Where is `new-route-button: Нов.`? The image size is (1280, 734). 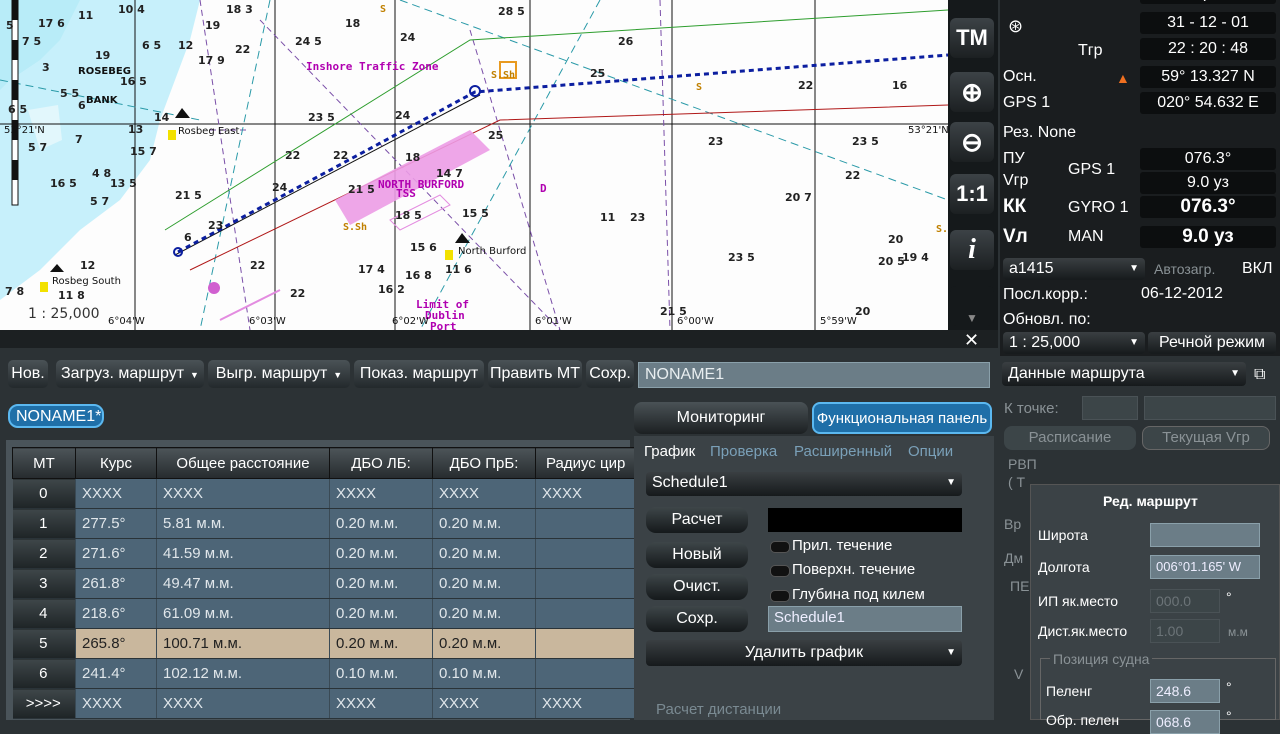 new-route-button: Нов. is located at coordinates (28, 374).